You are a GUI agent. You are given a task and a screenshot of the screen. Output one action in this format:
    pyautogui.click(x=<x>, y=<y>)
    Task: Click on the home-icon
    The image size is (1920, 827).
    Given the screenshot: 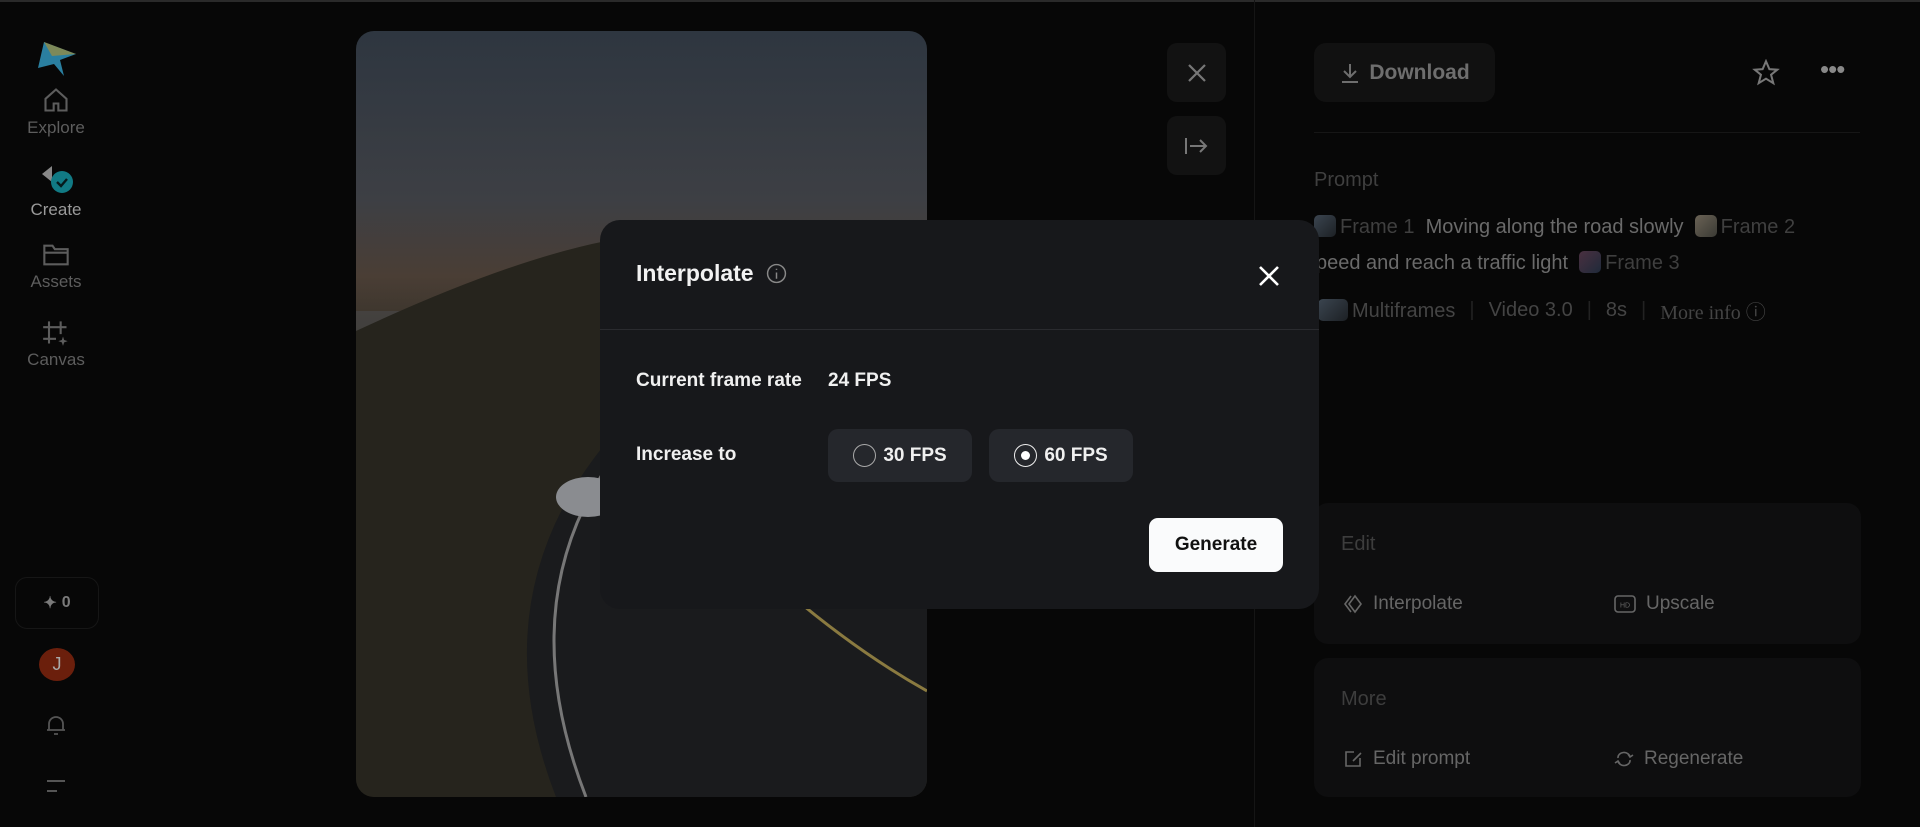 What is the action you would take?
    pyautogui.click(x=56, y=100)
    